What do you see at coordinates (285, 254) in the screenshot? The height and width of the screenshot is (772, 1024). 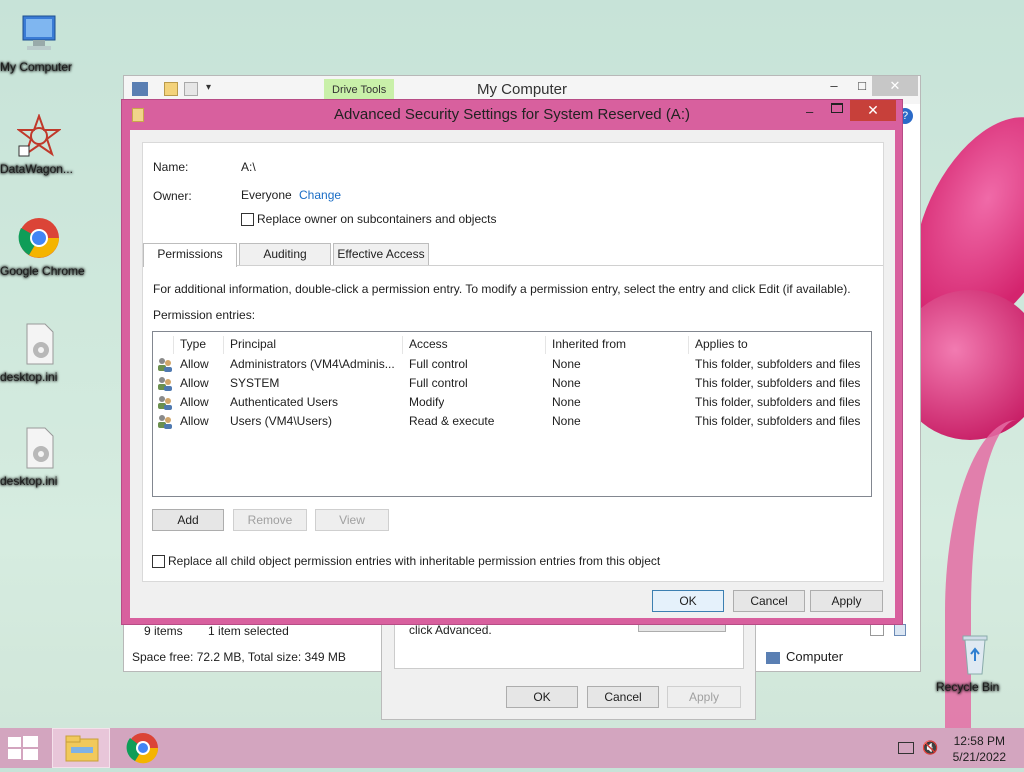 I see `tab-auditing: Auditing` at bounding box center [285, 254].